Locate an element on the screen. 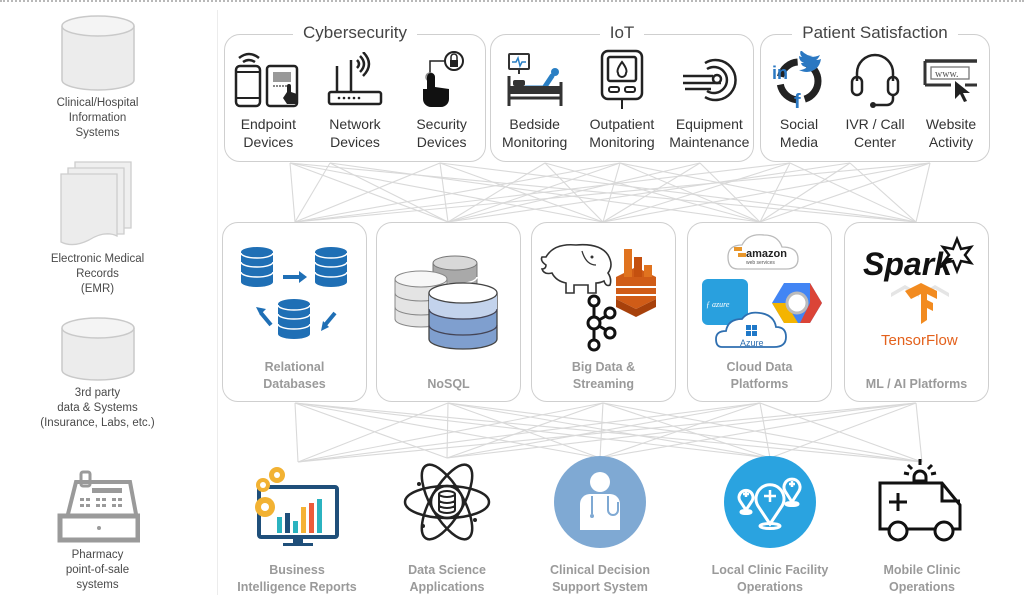 The height and width of the screenshot is (601, 1024). app-label-line: Applications is located at coordinates (447, 587).